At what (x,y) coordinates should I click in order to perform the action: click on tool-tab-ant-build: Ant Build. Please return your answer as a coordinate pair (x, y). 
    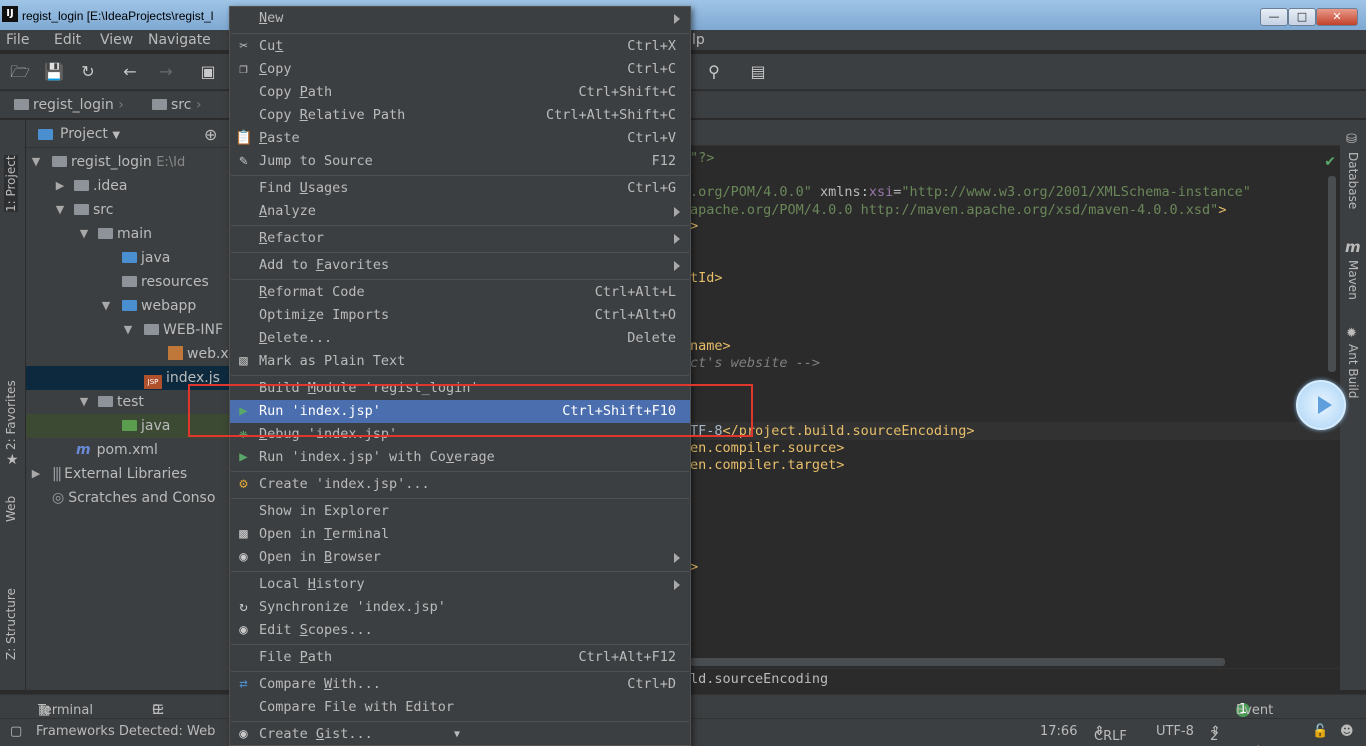
    Looking at the image, I should click on (1353, 371).